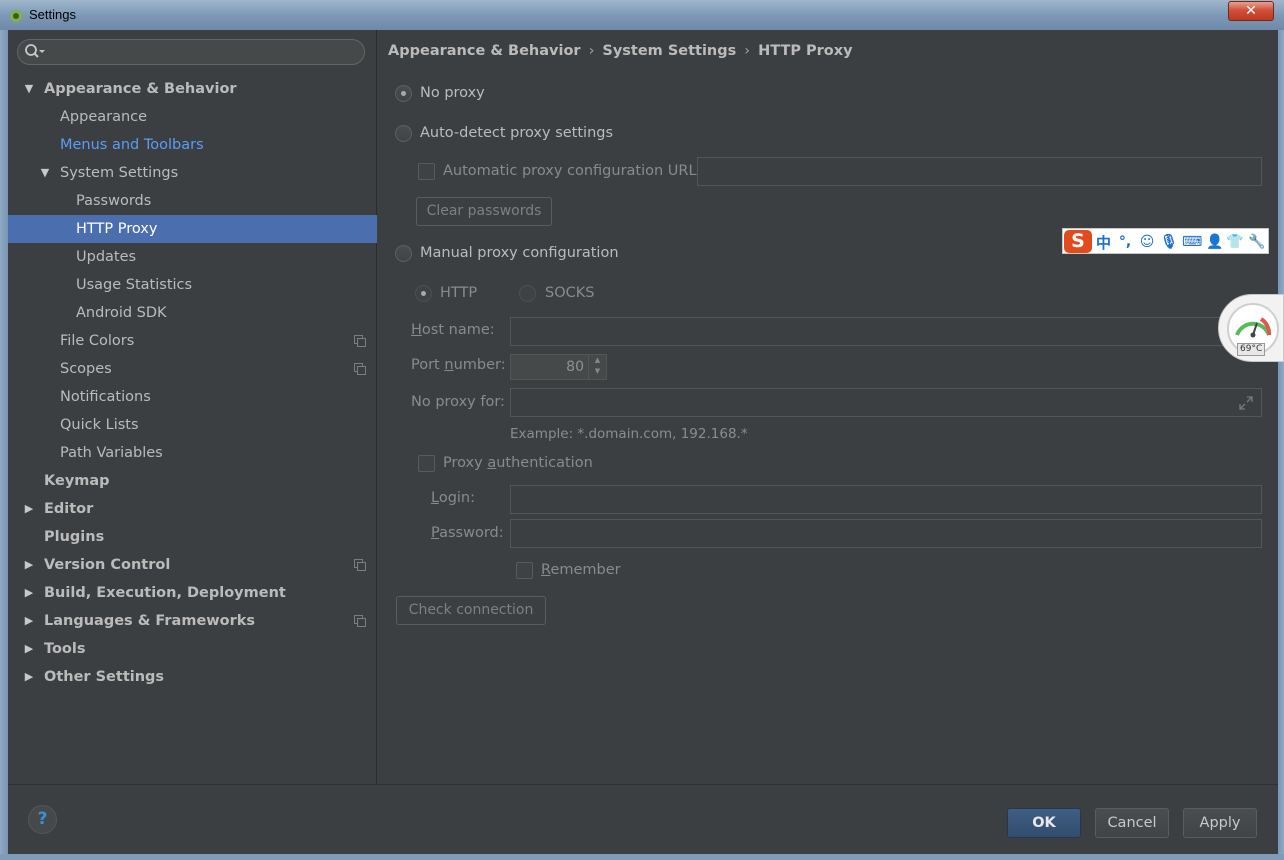 The width and height of the screenshot is (1284, 860). I want to click on no-proxy-radio, so click(403, 93).